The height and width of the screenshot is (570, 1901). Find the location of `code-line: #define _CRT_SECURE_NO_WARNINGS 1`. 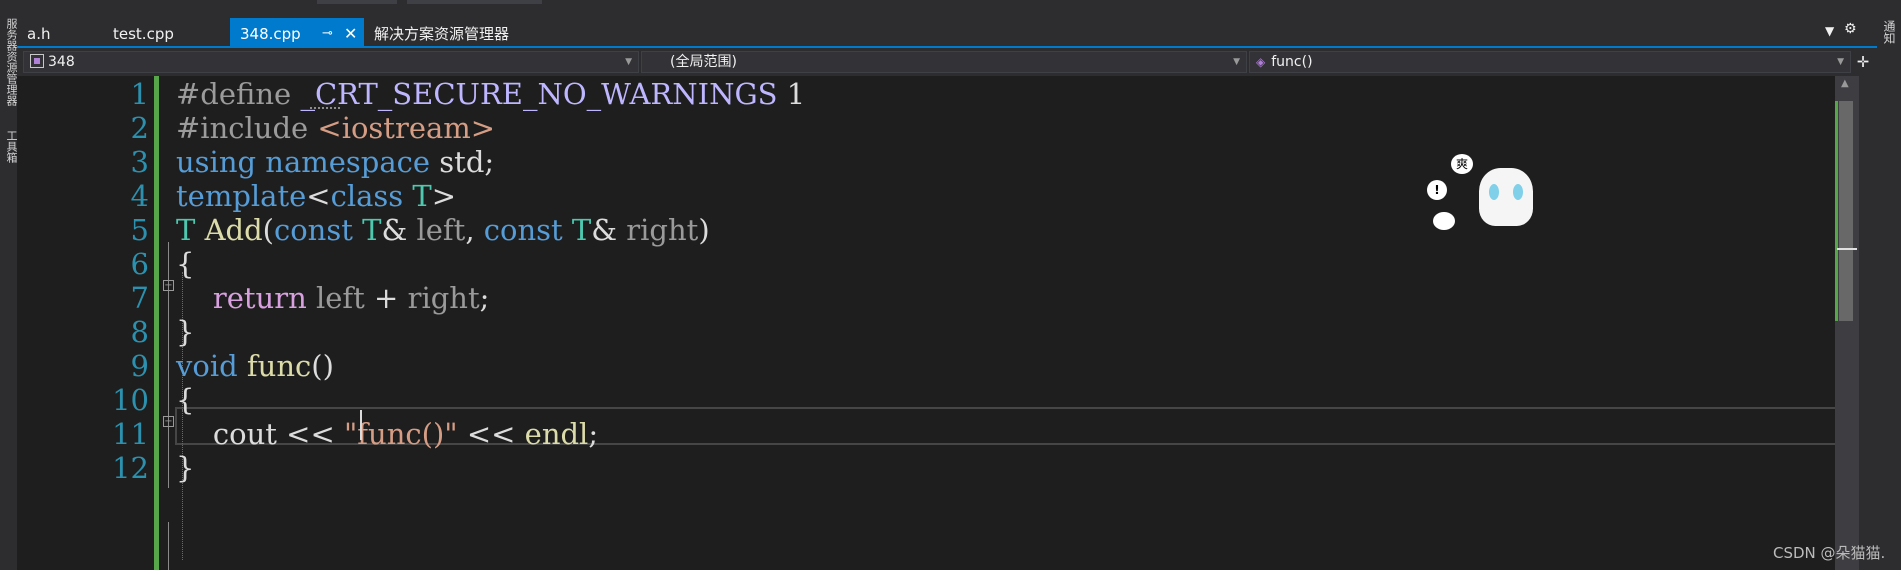

code-line: #define _CRT_SECURE_NO_WARNINGS 1 is located at coordinates (490, 94).